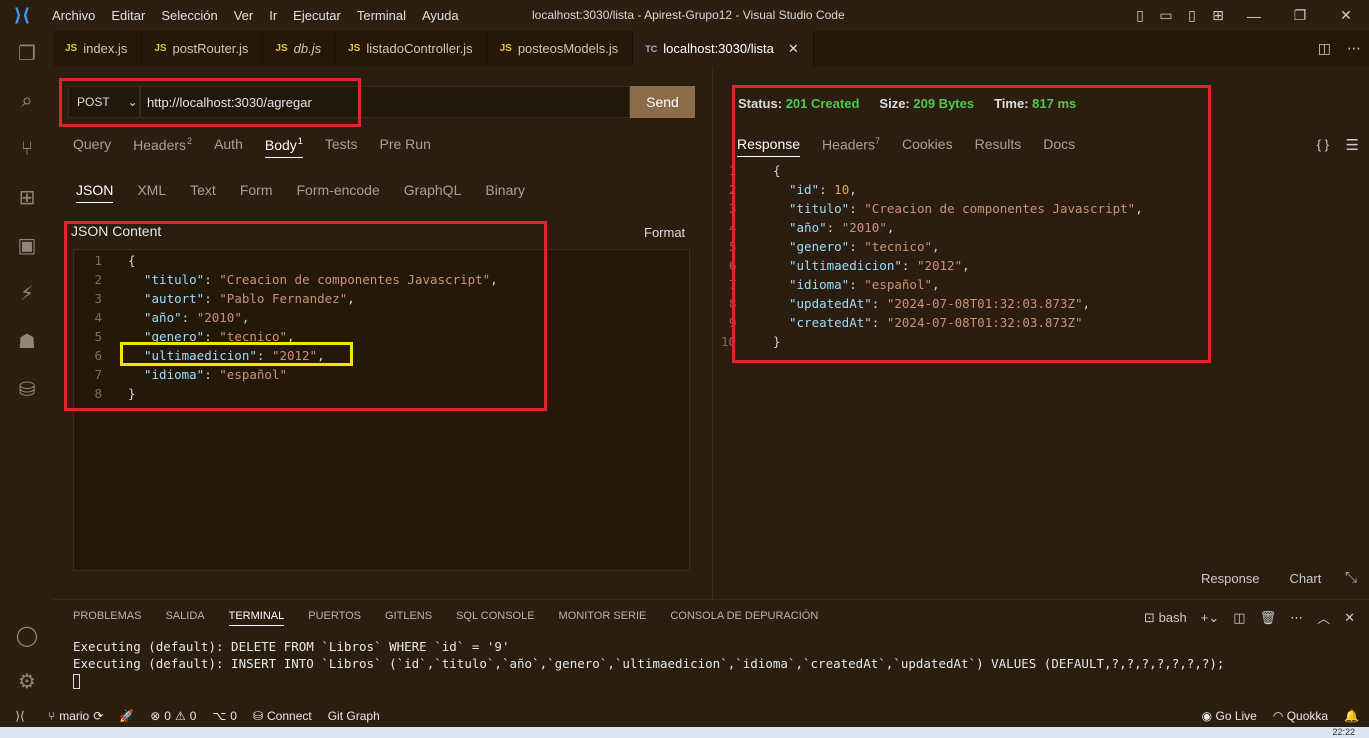 This screenshot has height=738, width=1369. Describe the element at coordinates (662, 102) in the screenshot. I see `send-button: Send` at that location.